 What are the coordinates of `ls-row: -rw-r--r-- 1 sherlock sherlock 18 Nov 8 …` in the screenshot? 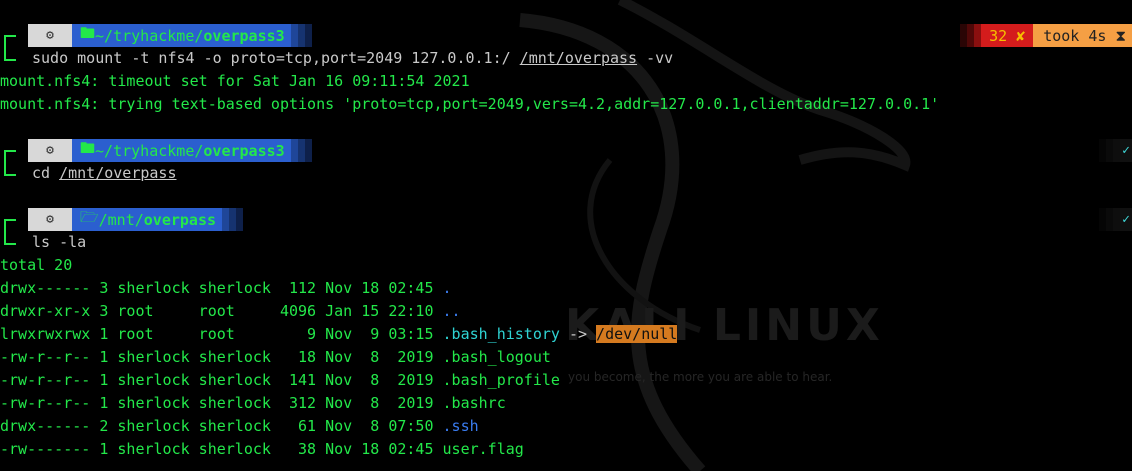 It's located at (275, 357).